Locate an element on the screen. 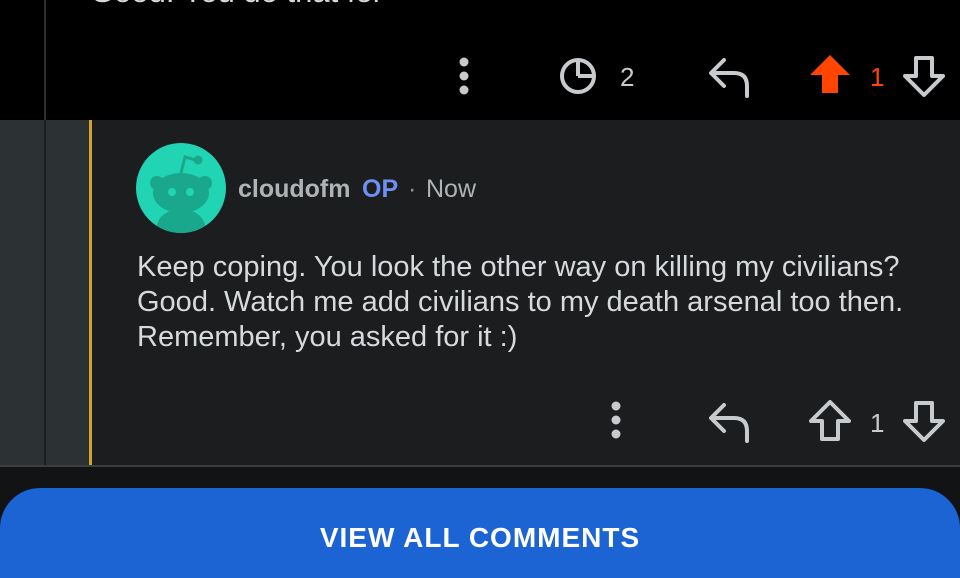  timestamp: Now is located at coordinates (451, 189).